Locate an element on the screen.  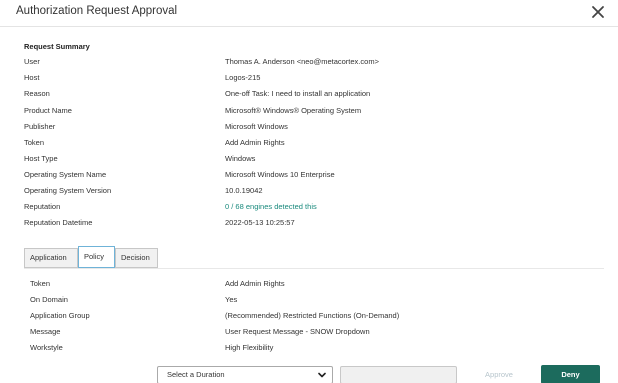
summary-label-product-name: Product Name is located at coordinates (48, 110).